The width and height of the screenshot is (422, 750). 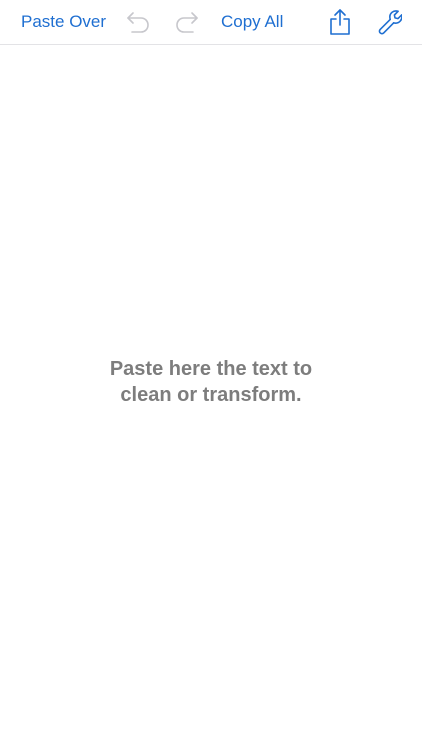 I want to click on placeholder-line-1: Paste here the text to, so click(x=211, y=369).